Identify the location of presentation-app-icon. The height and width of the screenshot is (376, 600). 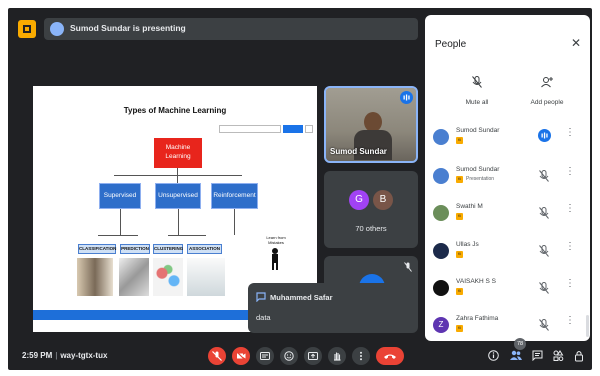
(27, 29).